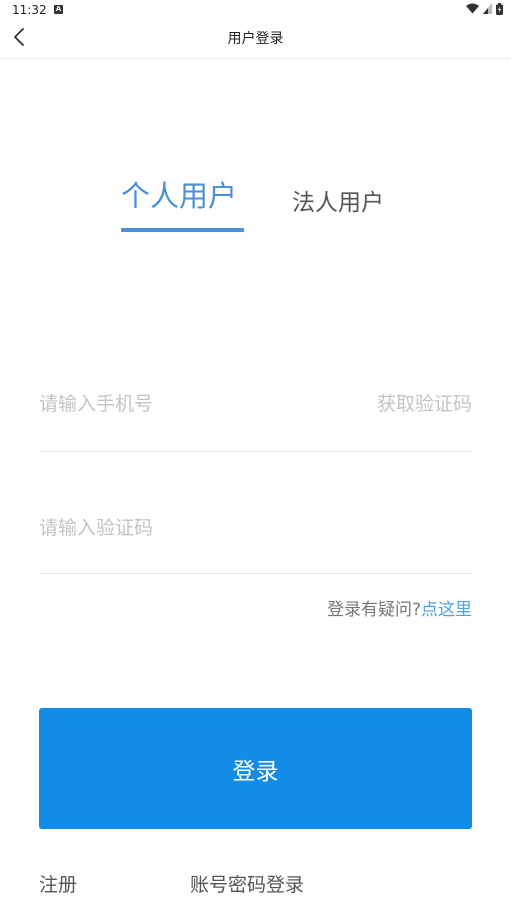  What do you see at coordinates (29, 10) in the screenshot?
I see `status-time: 11:32` at bounding box center [29, 10].